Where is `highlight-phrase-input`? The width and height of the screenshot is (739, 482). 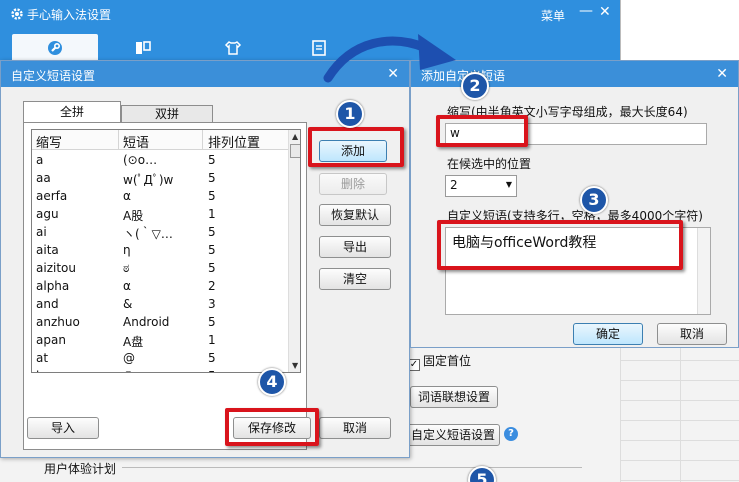 highlight-phrase-input is located at coordinates (560, 245).